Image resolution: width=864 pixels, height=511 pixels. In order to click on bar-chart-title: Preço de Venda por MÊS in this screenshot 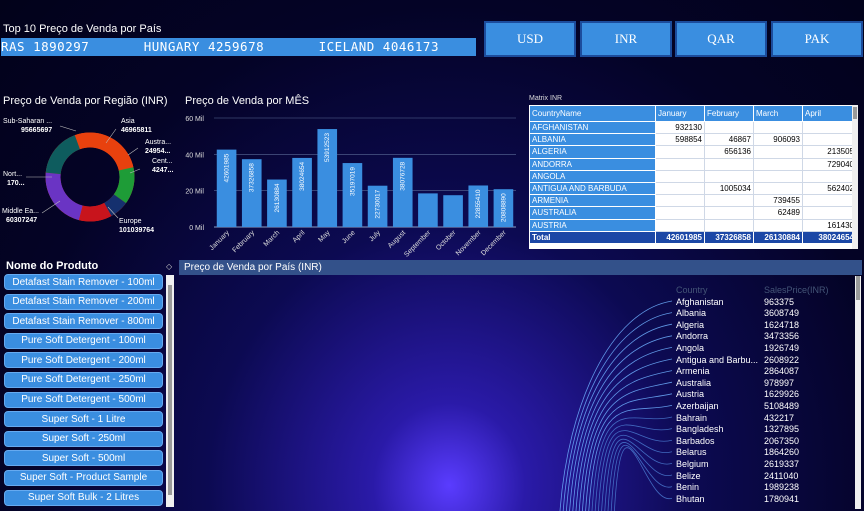, I will do `click(247, 101)`.